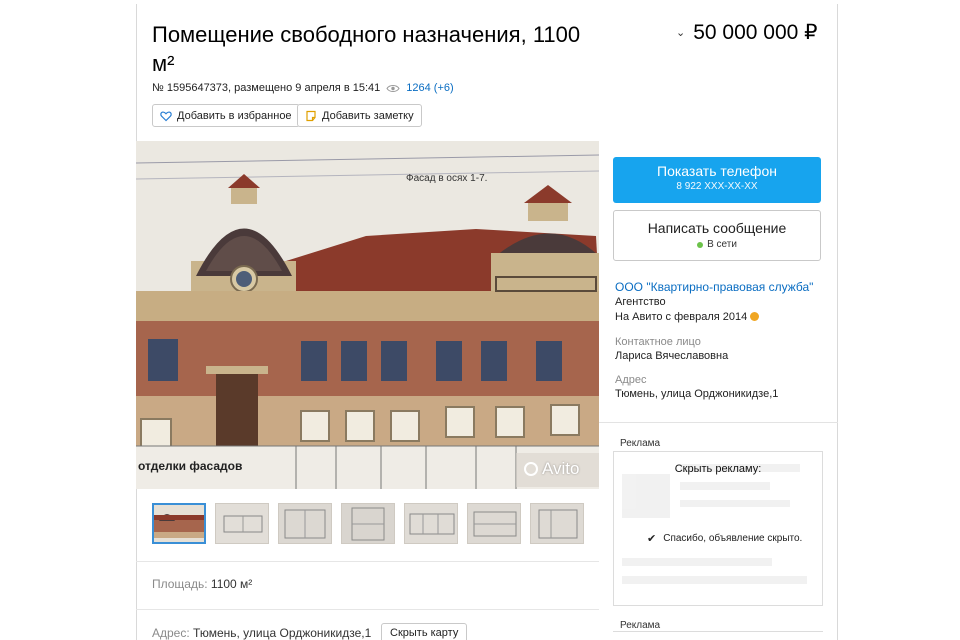 The width and height of the screenshot is (960, 640). Describe the element at coordinates (311, 115) in the screenshot. I see `note-icon` at that location.